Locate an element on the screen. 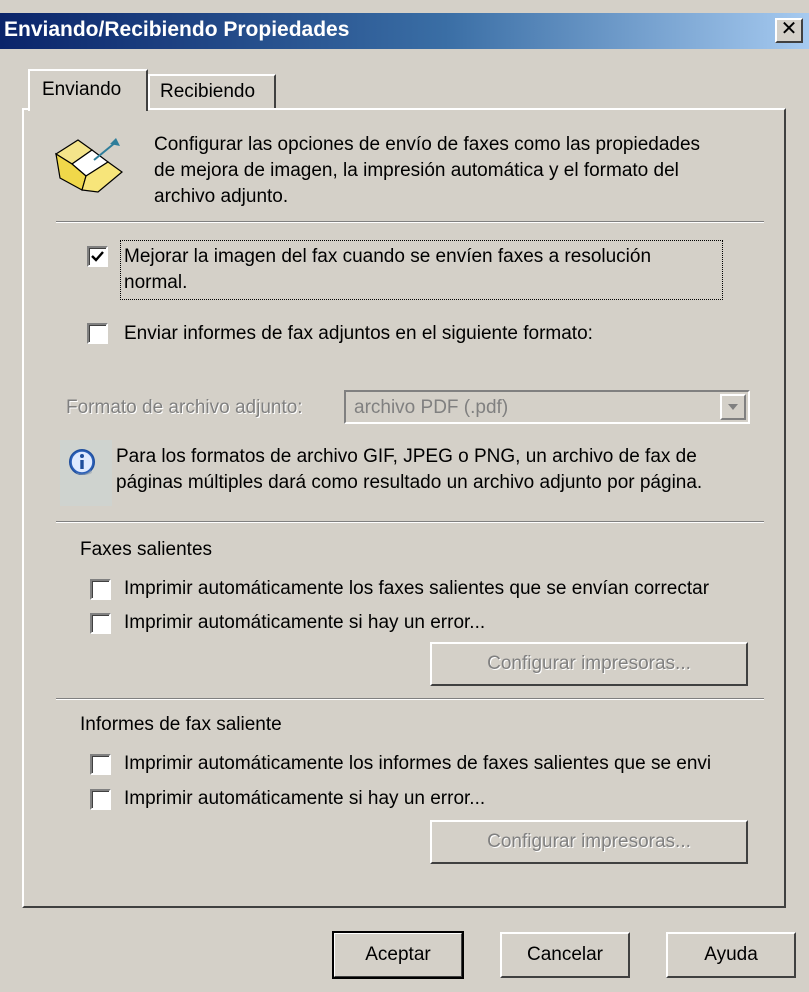 The image size is (809, 992). chevron-down-icon is located at coordinates (733, 407).